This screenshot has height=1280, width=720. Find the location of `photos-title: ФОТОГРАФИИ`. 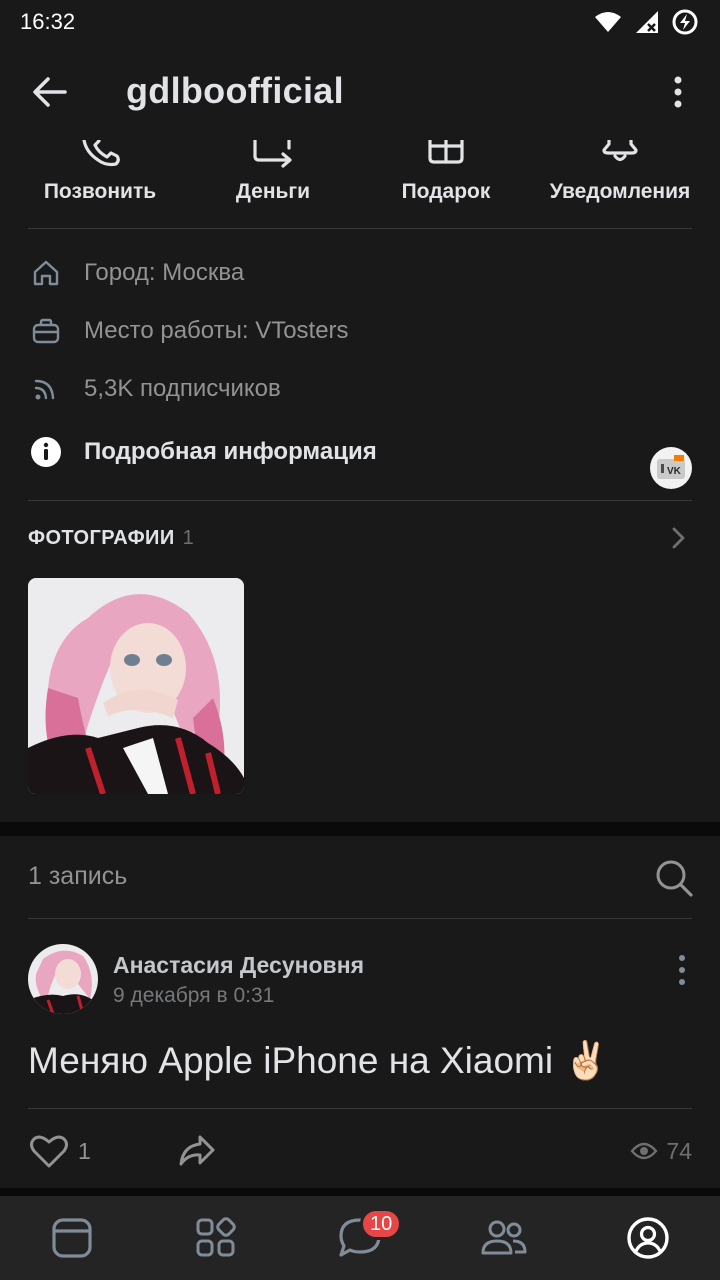

photos-title: ФОТОГРАФИИ is located at coordinates (101, 538).